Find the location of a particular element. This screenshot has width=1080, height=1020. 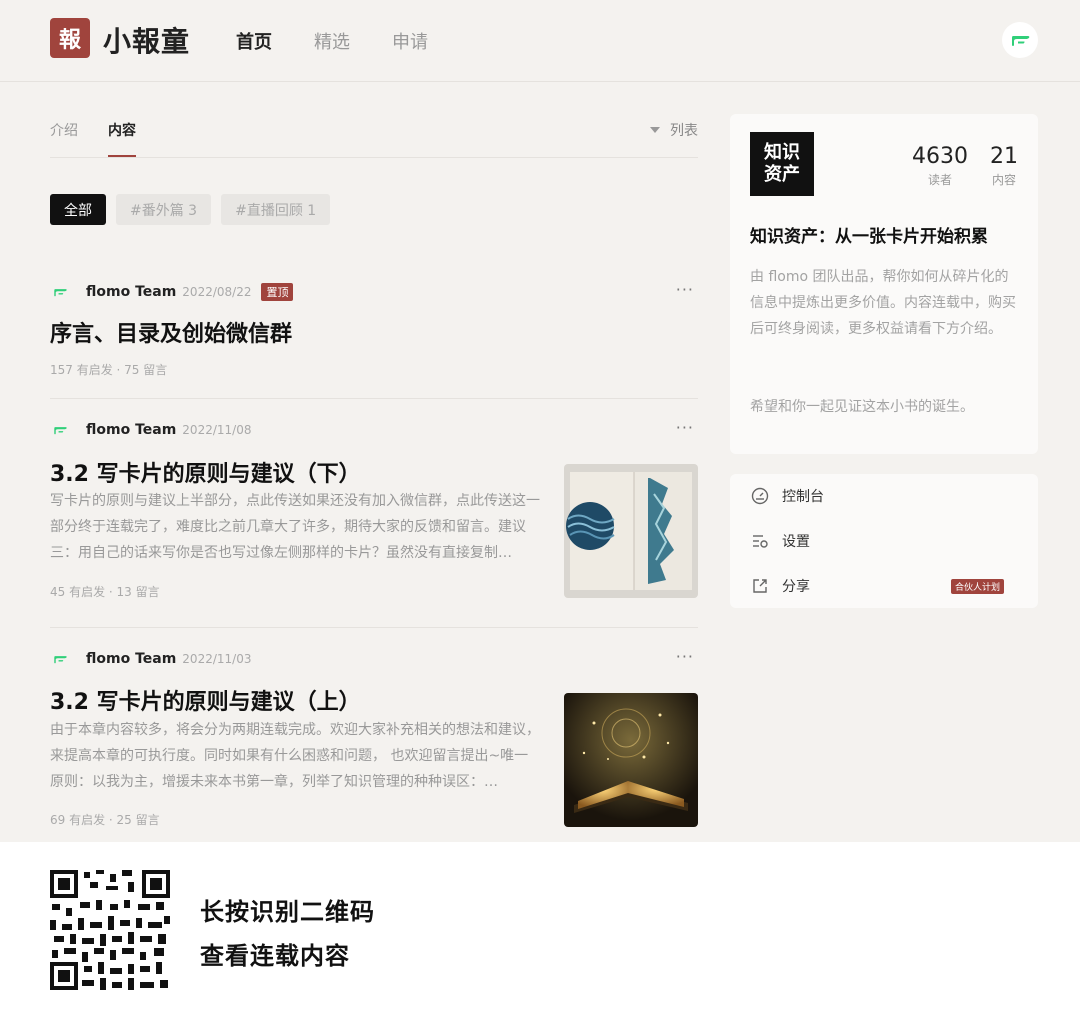

book-description-extra: 希望和你一起见证这本小书的诞生。 is located at coordinates (862, 407).